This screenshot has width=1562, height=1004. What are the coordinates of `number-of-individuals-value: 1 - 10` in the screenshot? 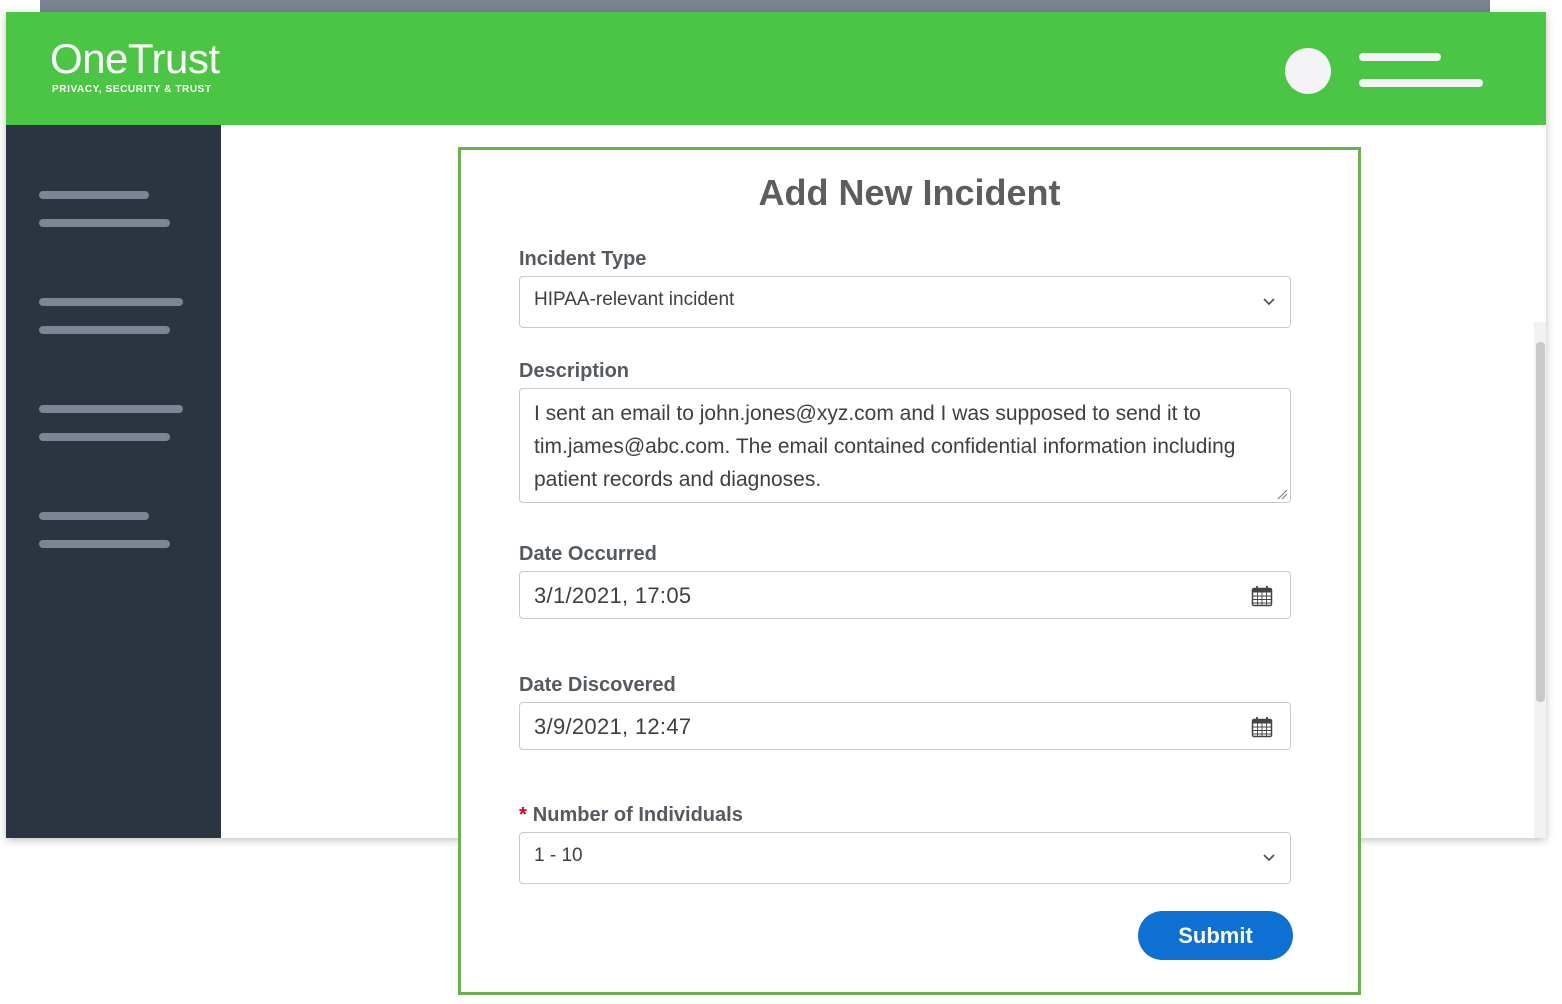 It's located at (558, 855).